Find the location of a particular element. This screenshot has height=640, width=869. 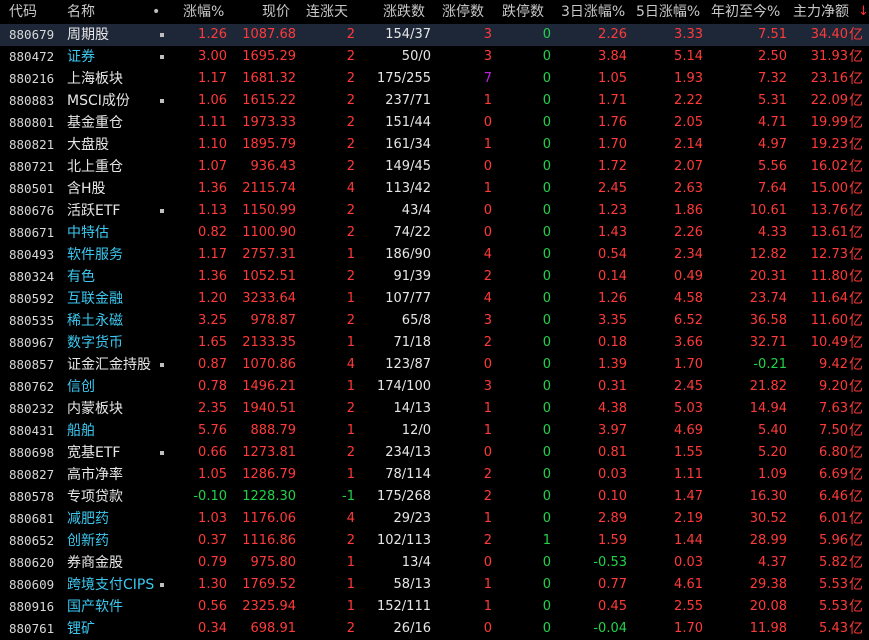

col-header-marker: • is located at coordinates (156, 12).